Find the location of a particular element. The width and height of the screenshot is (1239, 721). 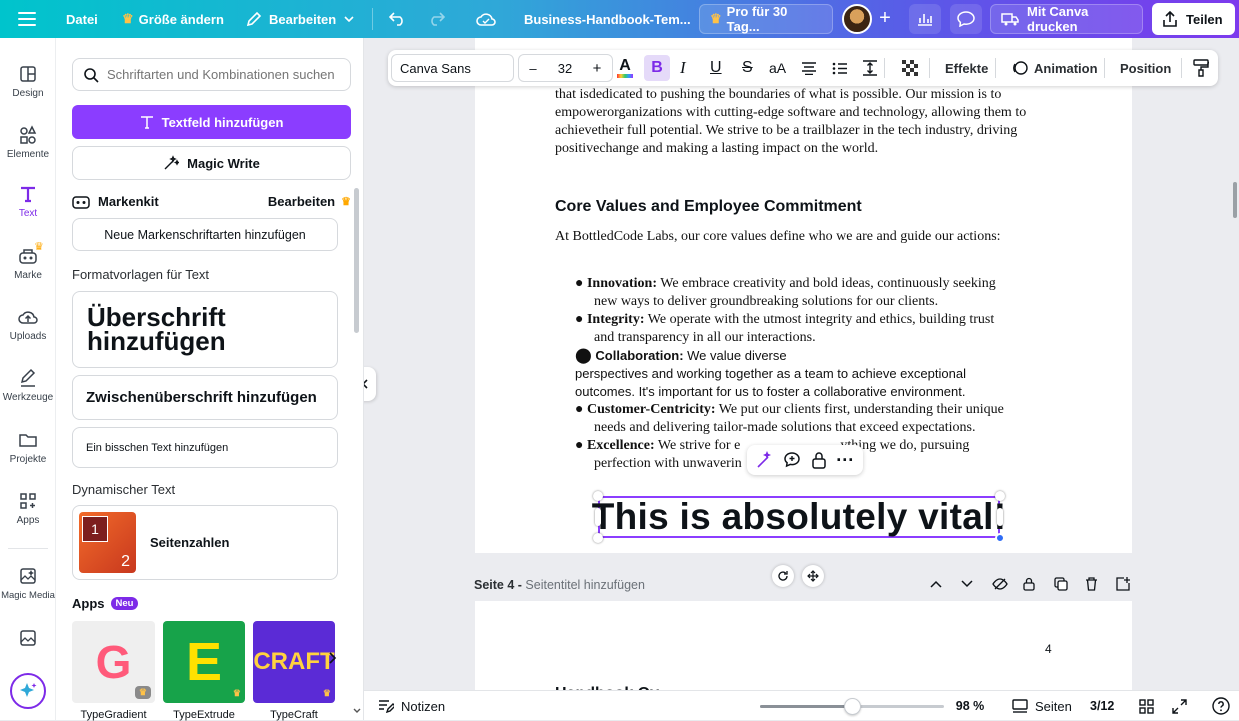

canvas-scrollbar is located at coordinates (1235, 200).